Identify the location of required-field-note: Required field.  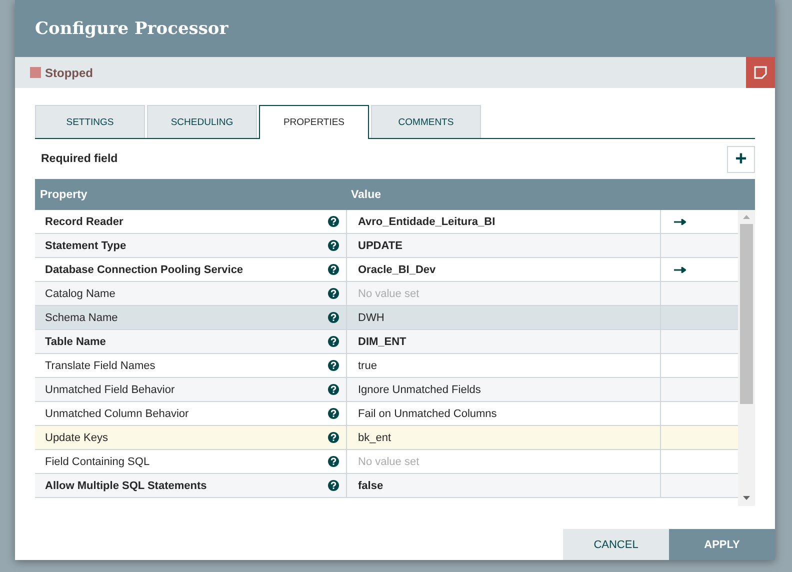
(79, 159).